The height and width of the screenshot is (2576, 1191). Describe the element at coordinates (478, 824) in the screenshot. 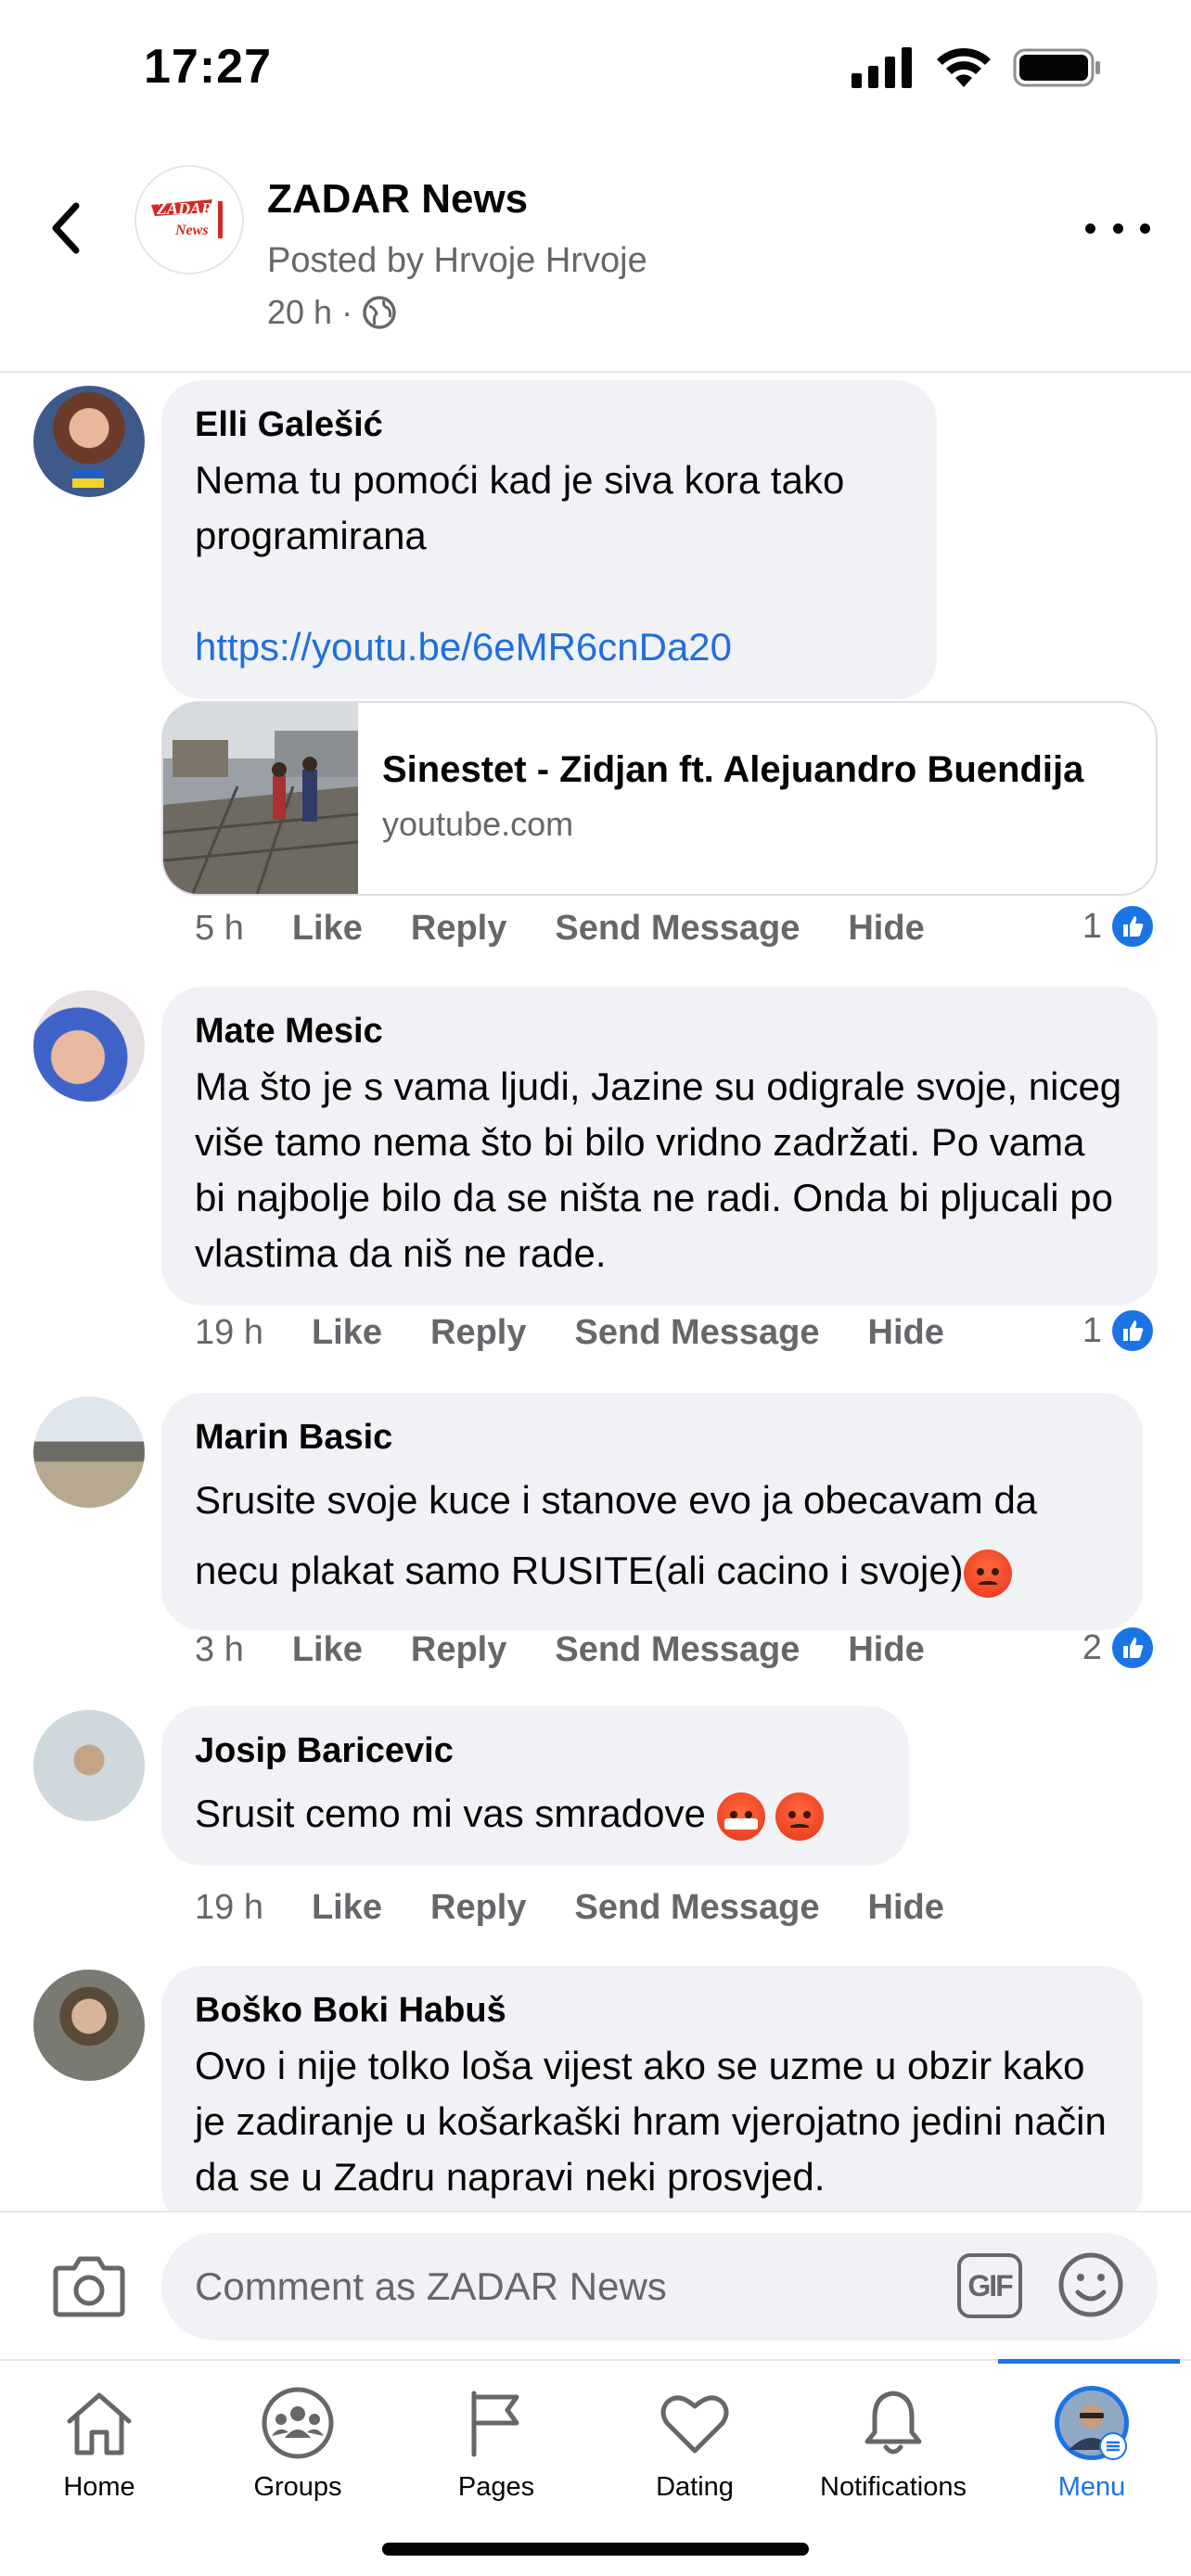

I see `link-preview-domain: youtube.com` at that location.